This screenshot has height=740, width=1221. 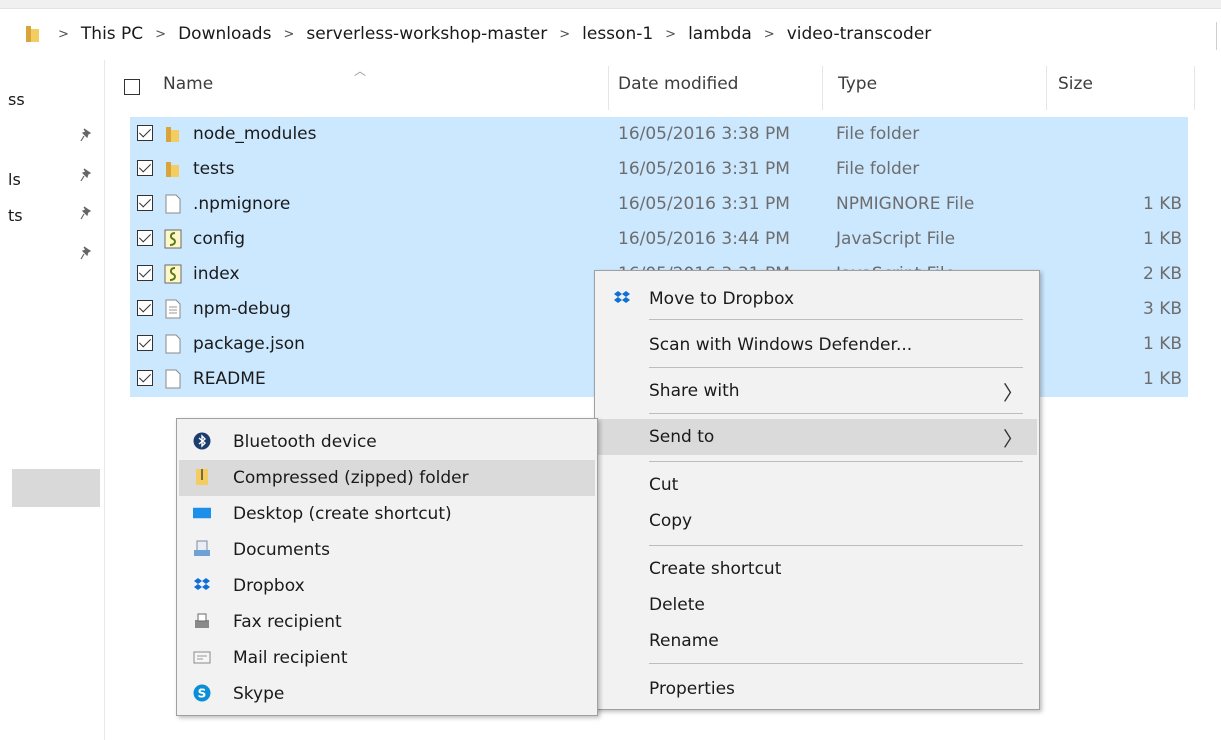 What do you see at coordinates (387, 622) in the screenshot?
I see `menu-item-fax-recipient: Fax recipient` at bounding box center [387, 622].